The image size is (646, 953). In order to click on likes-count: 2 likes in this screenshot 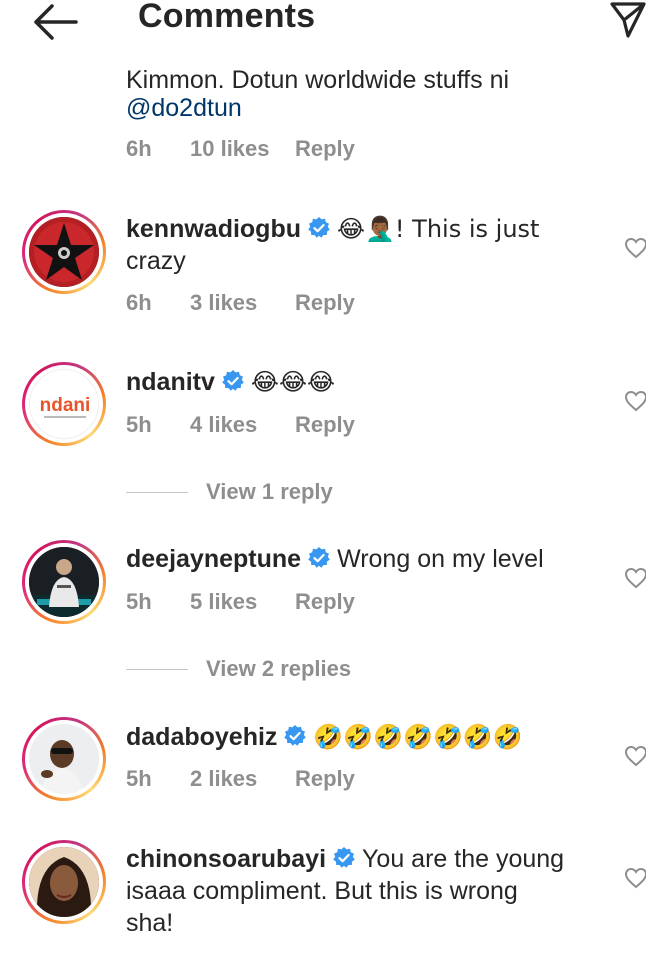, I will do `click(242, 779)`.